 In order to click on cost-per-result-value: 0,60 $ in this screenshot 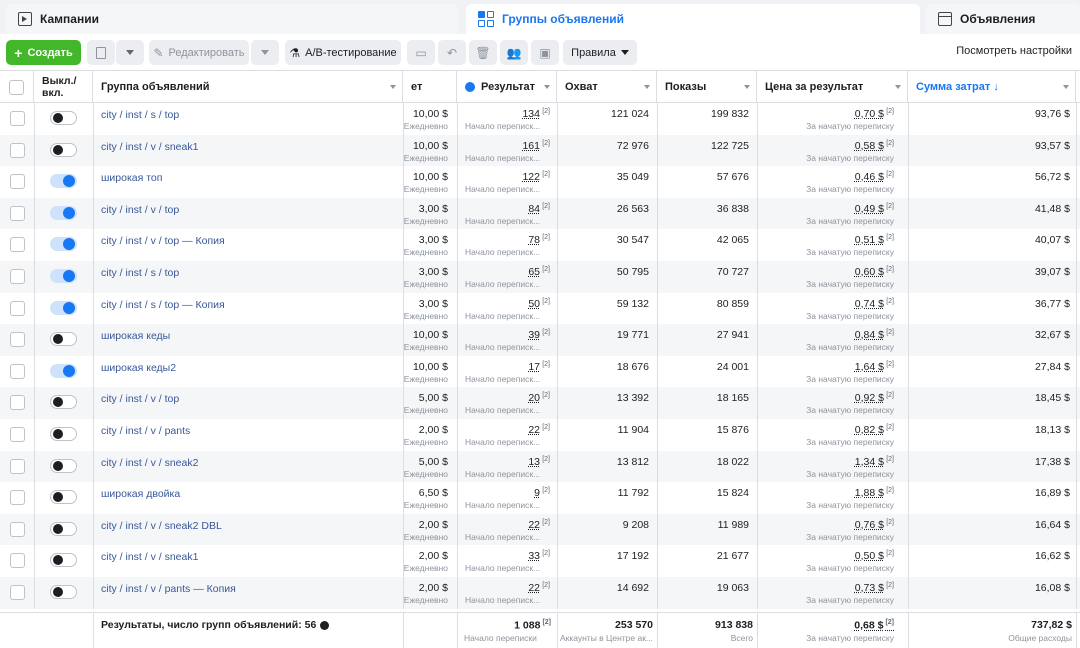, I will do `click(869, 272)`.